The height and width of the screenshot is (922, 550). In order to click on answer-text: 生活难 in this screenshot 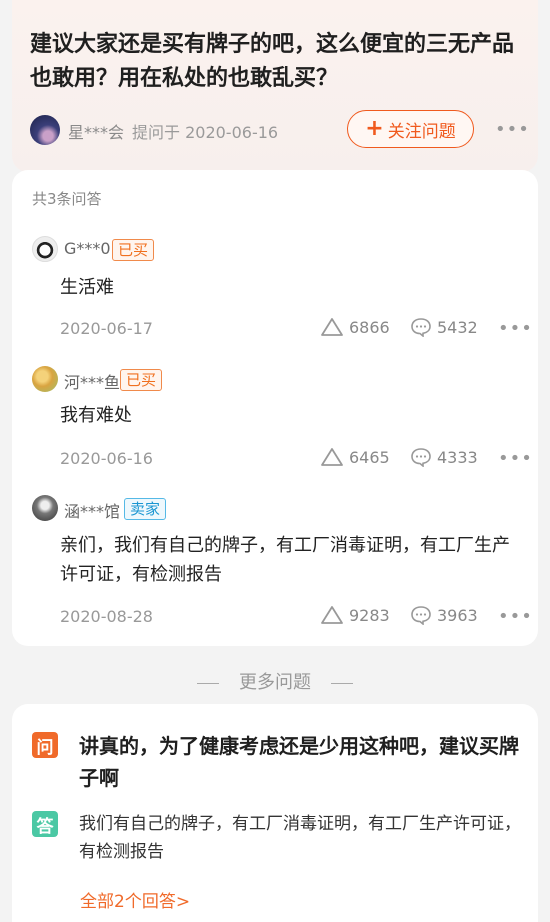, I will do `click(87, 287)`.